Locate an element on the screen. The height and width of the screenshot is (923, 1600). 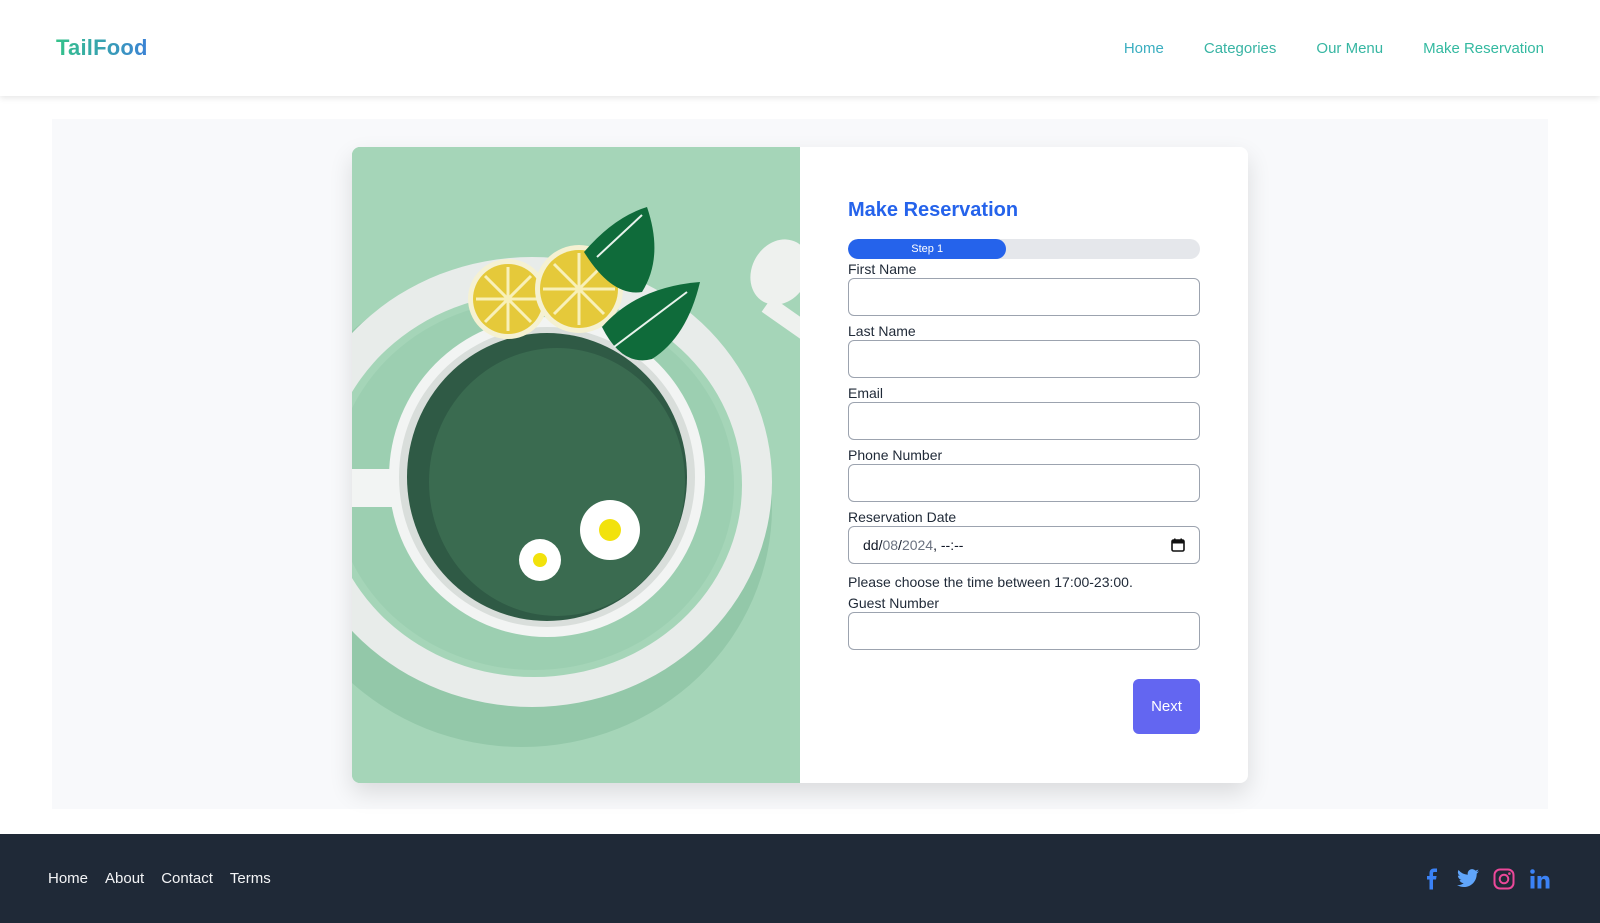
form-title: Make Reservation is located at coordinates (933, 210).